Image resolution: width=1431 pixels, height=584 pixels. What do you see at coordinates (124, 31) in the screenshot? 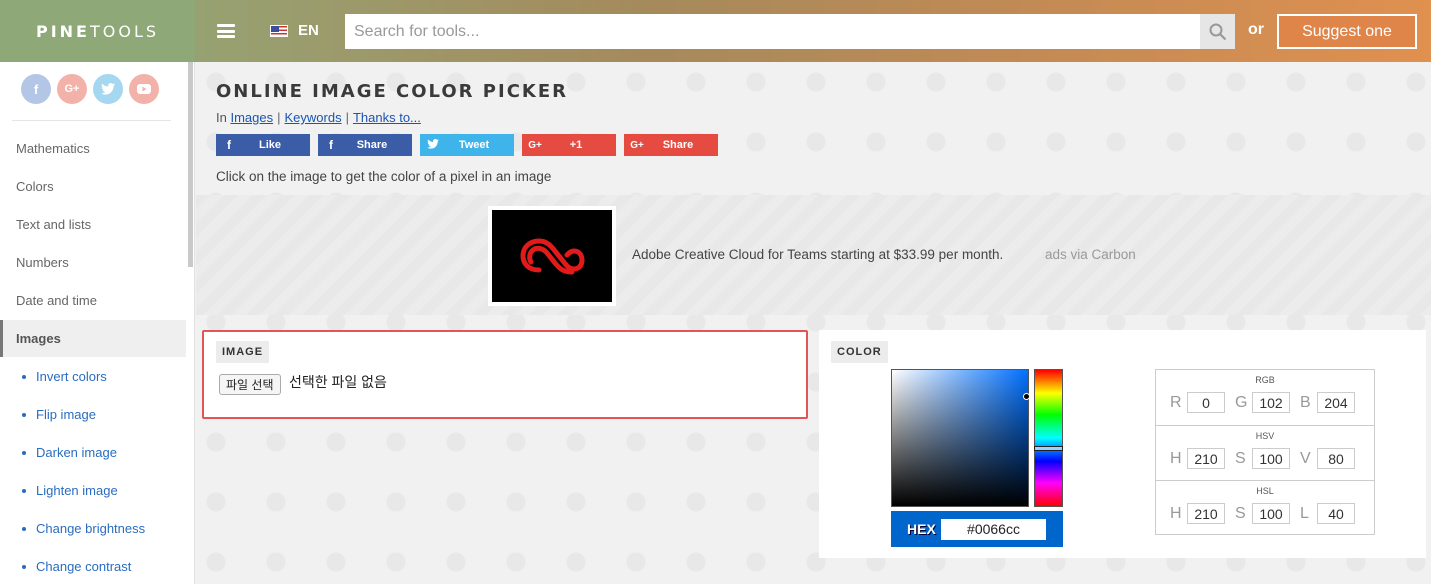
I see `logo-light-text: TOOLS` at bounding box center [124, 31].